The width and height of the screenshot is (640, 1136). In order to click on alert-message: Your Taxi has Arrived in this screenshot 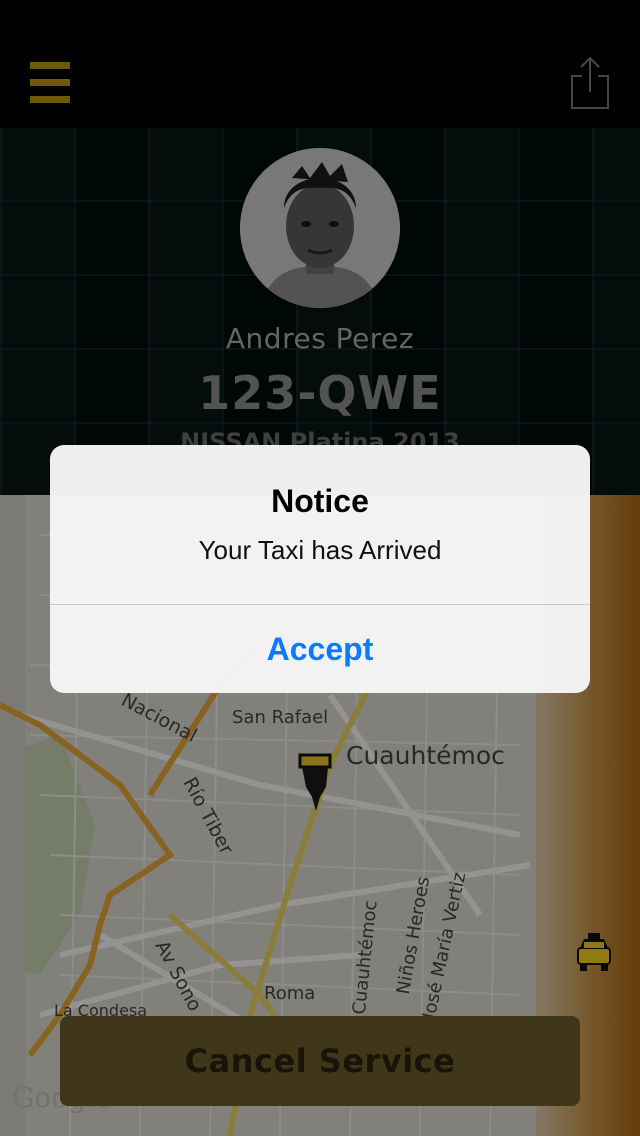, I will do `click(320, 550)`.